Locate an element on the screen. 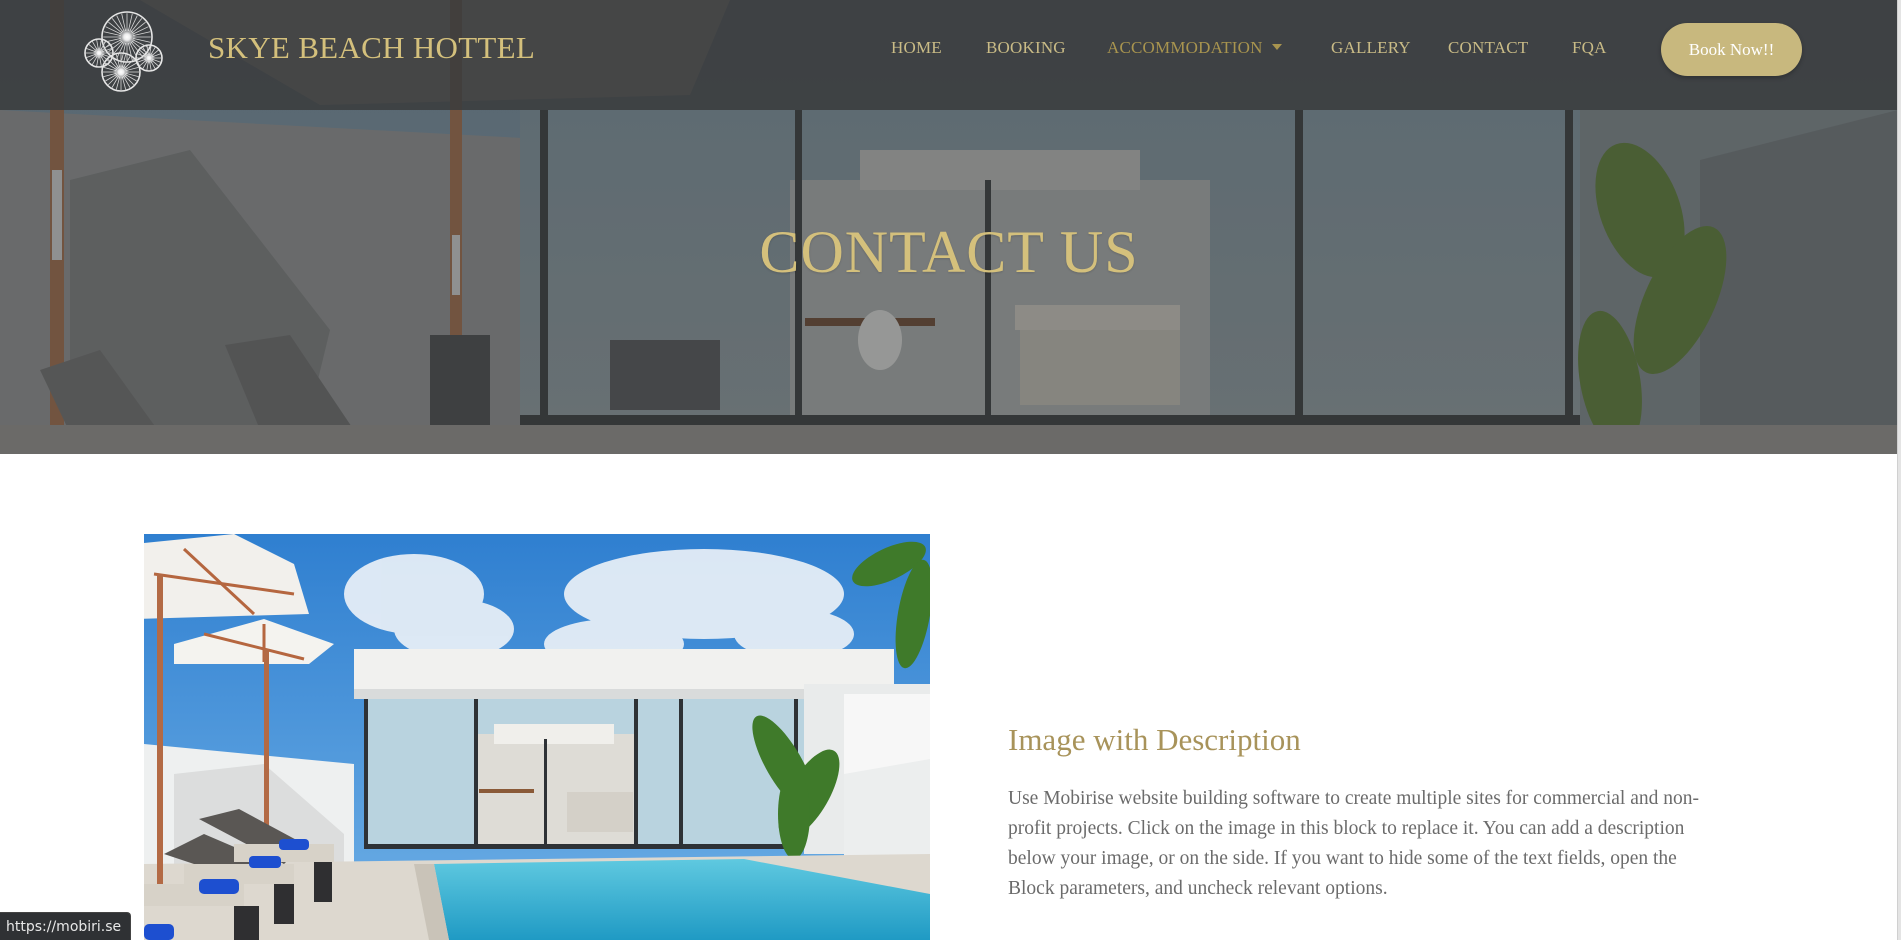  nav-home-label: HOME is located at coordinates (916, 47).